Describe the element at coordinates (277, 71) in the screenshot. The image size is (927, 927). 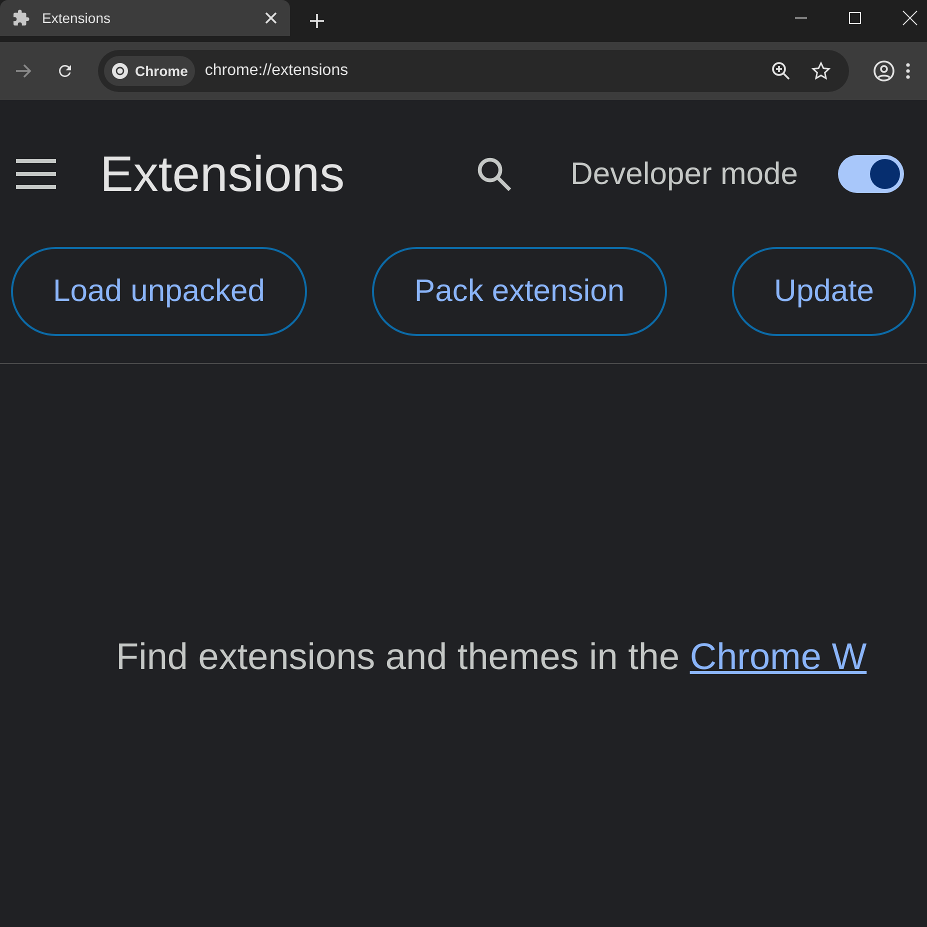
I see `url-text: chrome://extensions` at that location.